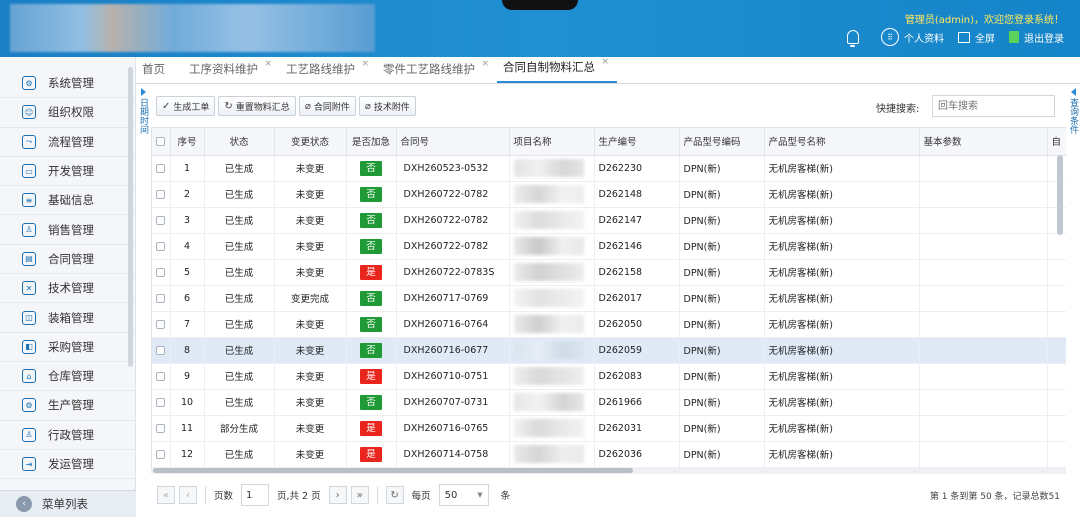 The image size is (1080, 517). Describe the element at coordinates (68, 503) in the screenshot. I see `menu-list-toggle: ‹ 菜单列表` at that location.